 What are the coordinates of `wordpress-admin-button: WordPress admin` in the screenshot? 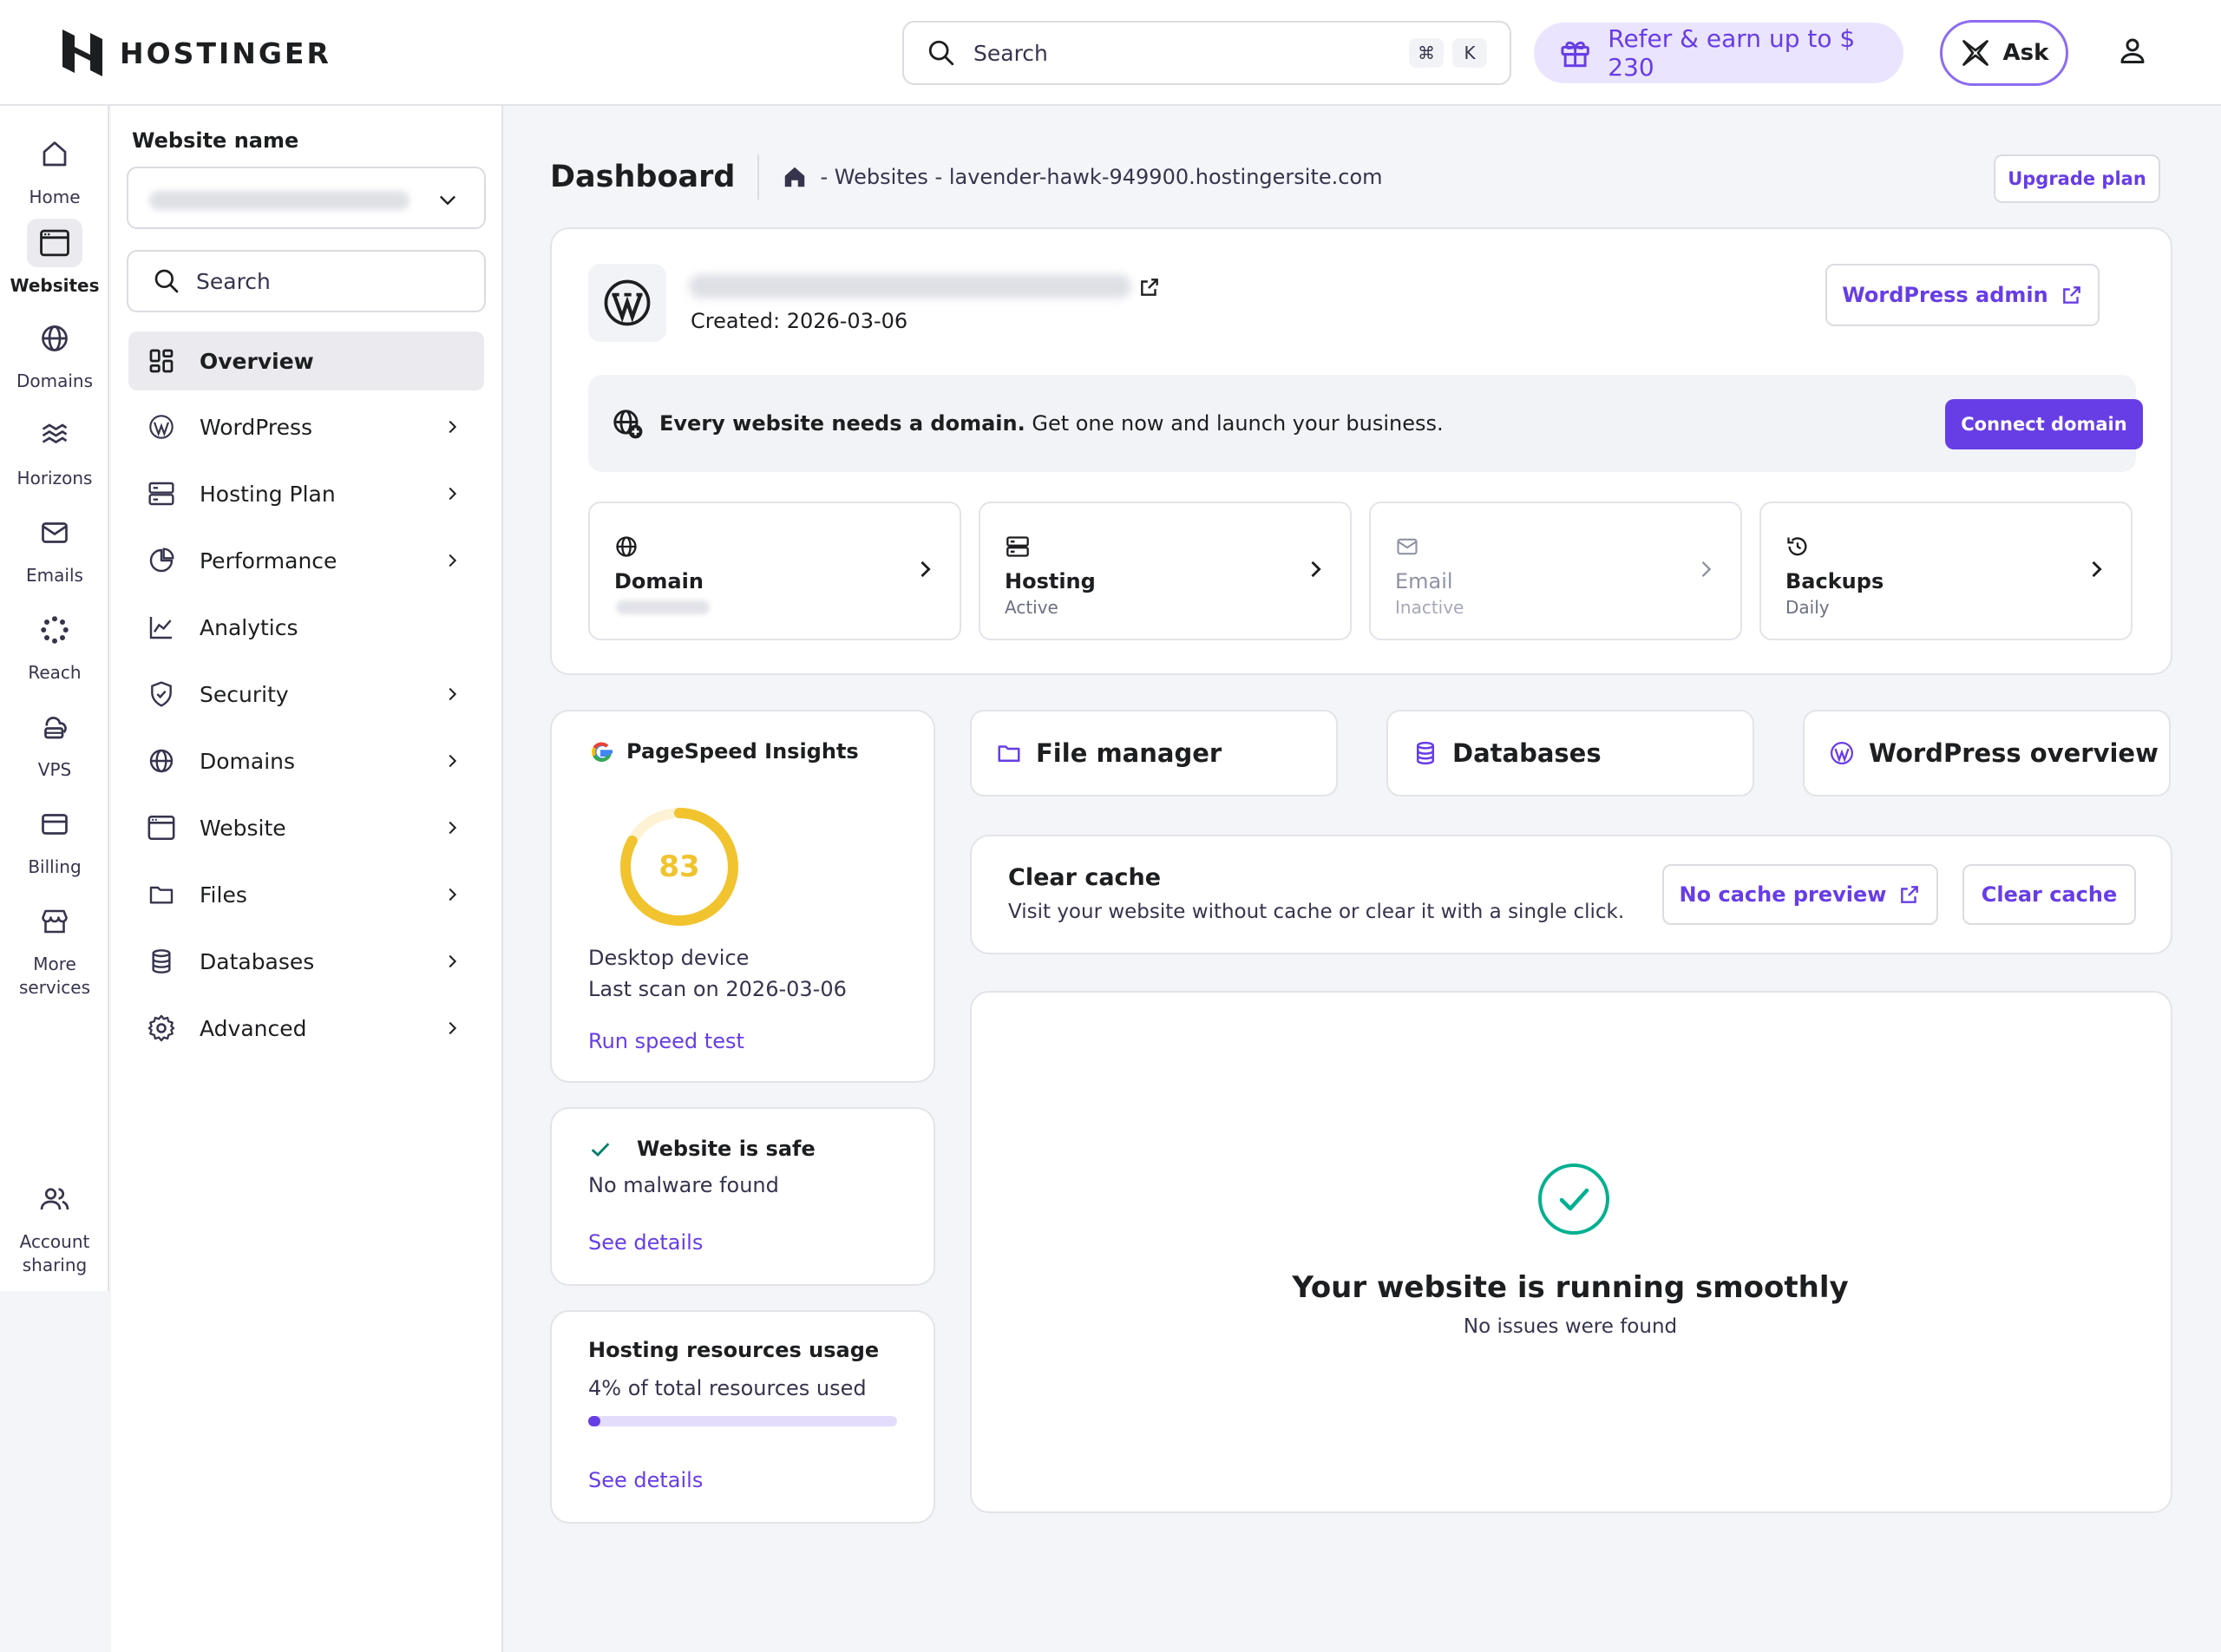 It's located at (1962, 295).